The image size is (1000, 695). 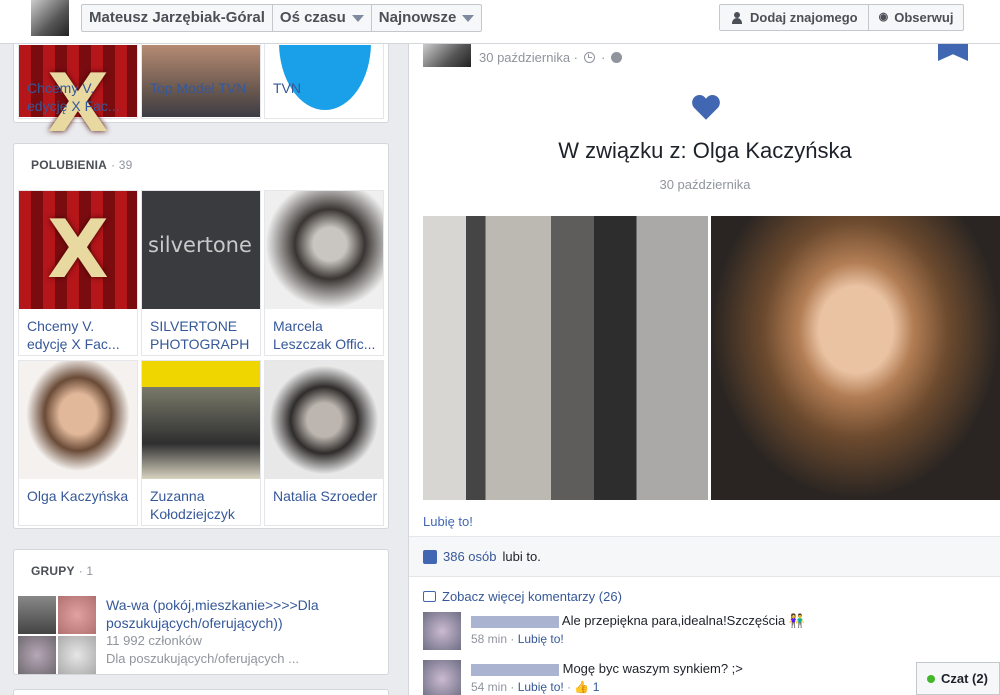 What do you see at coordinates (192, 505) in the screenshot?
I see `tile-caption: Zuzanna Kołodziejczyk` at bounding box center [192, 505].